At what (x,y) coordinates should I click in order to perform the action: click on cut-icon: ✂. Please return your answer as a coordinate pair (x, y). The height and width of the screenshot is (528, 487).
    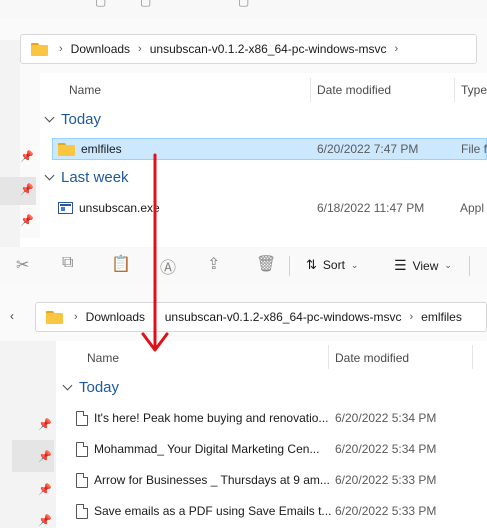
    Looking at the image, I should click on (22, 265).